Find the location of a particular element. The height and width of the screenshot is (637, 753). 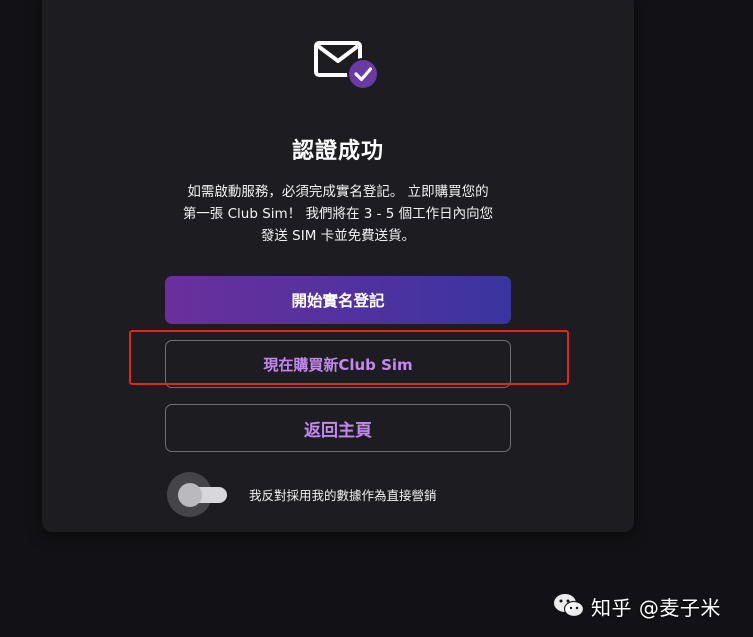

start-registration-button: 開始實名登記 is located at coordinates (338, 300).